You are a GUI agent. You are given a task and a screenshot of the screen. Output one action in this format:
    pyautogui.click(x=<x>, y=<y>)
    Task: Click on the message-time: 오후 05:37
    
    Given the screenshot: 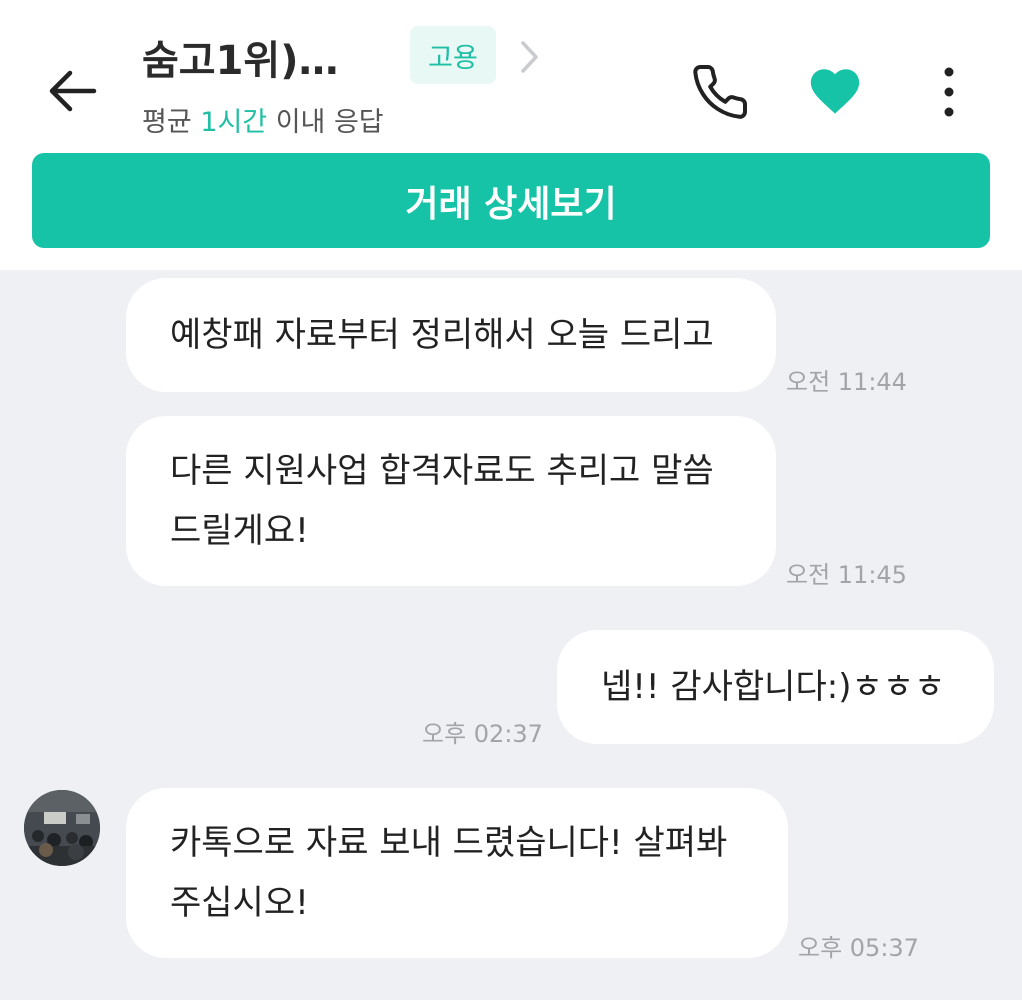 What is the action you would take?
    pyautogui.click(x=858, y=948)
    